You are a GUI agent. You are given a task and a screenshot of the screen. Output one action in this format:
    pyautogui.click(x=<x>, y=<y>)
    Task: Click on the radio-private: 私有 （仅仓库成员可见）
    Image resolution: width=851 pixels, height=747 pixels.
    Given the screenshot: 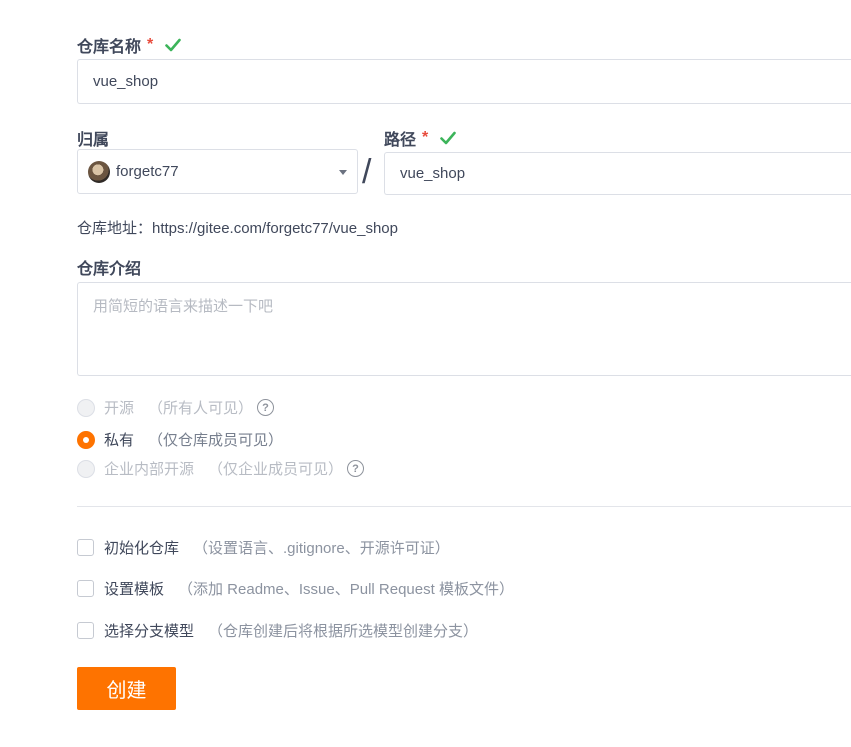 What is the action you would take?
    pyautogui.click(x=180, y=439)
    